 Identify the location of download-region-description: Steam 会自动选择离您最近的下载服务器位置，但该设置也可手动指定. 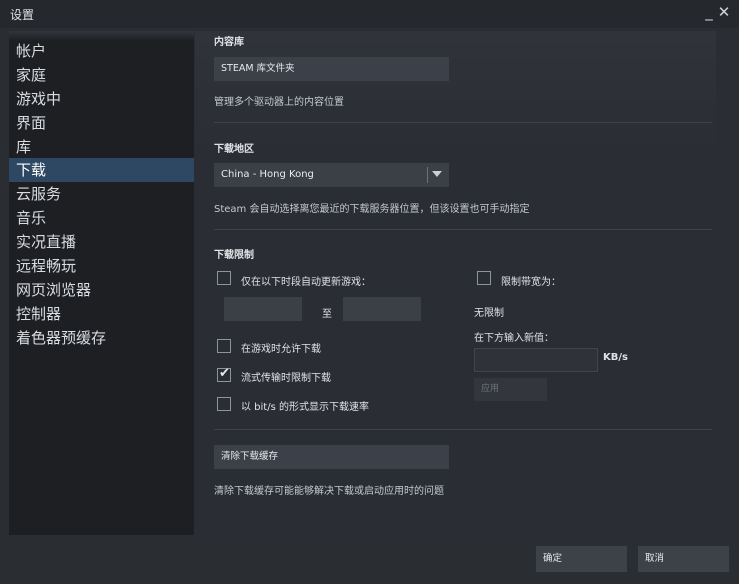
(372, 209).